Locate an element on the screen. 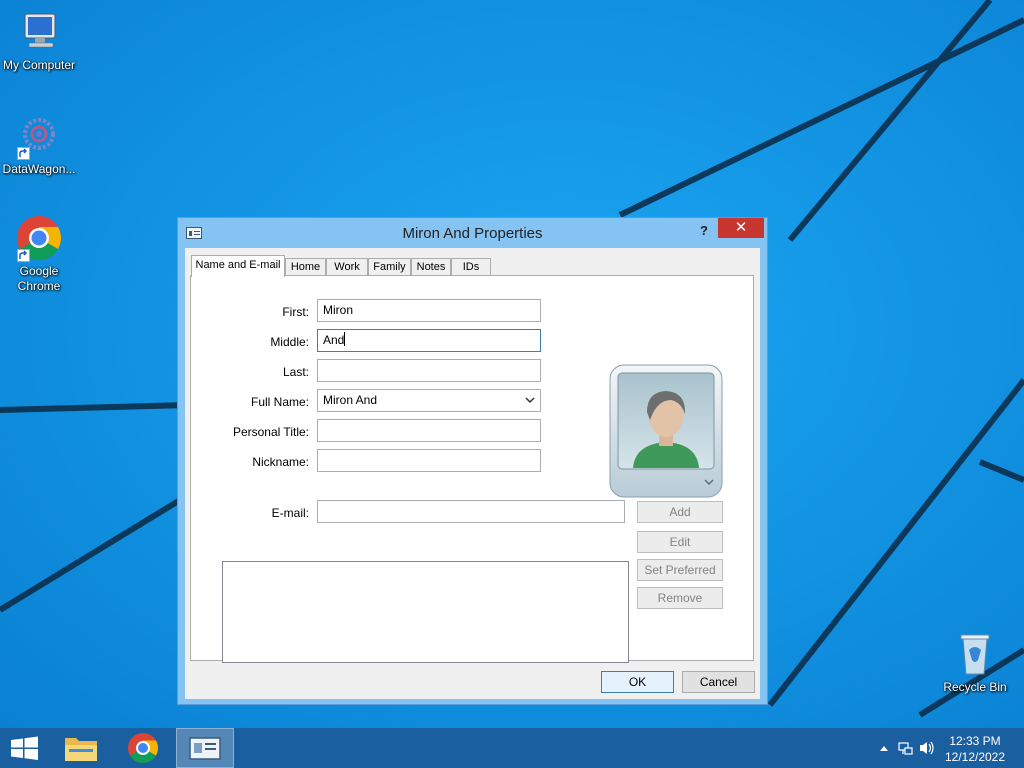 This screenshot has height=768, width=1024. close-button: ✕ is located at coordinates (741, 228).